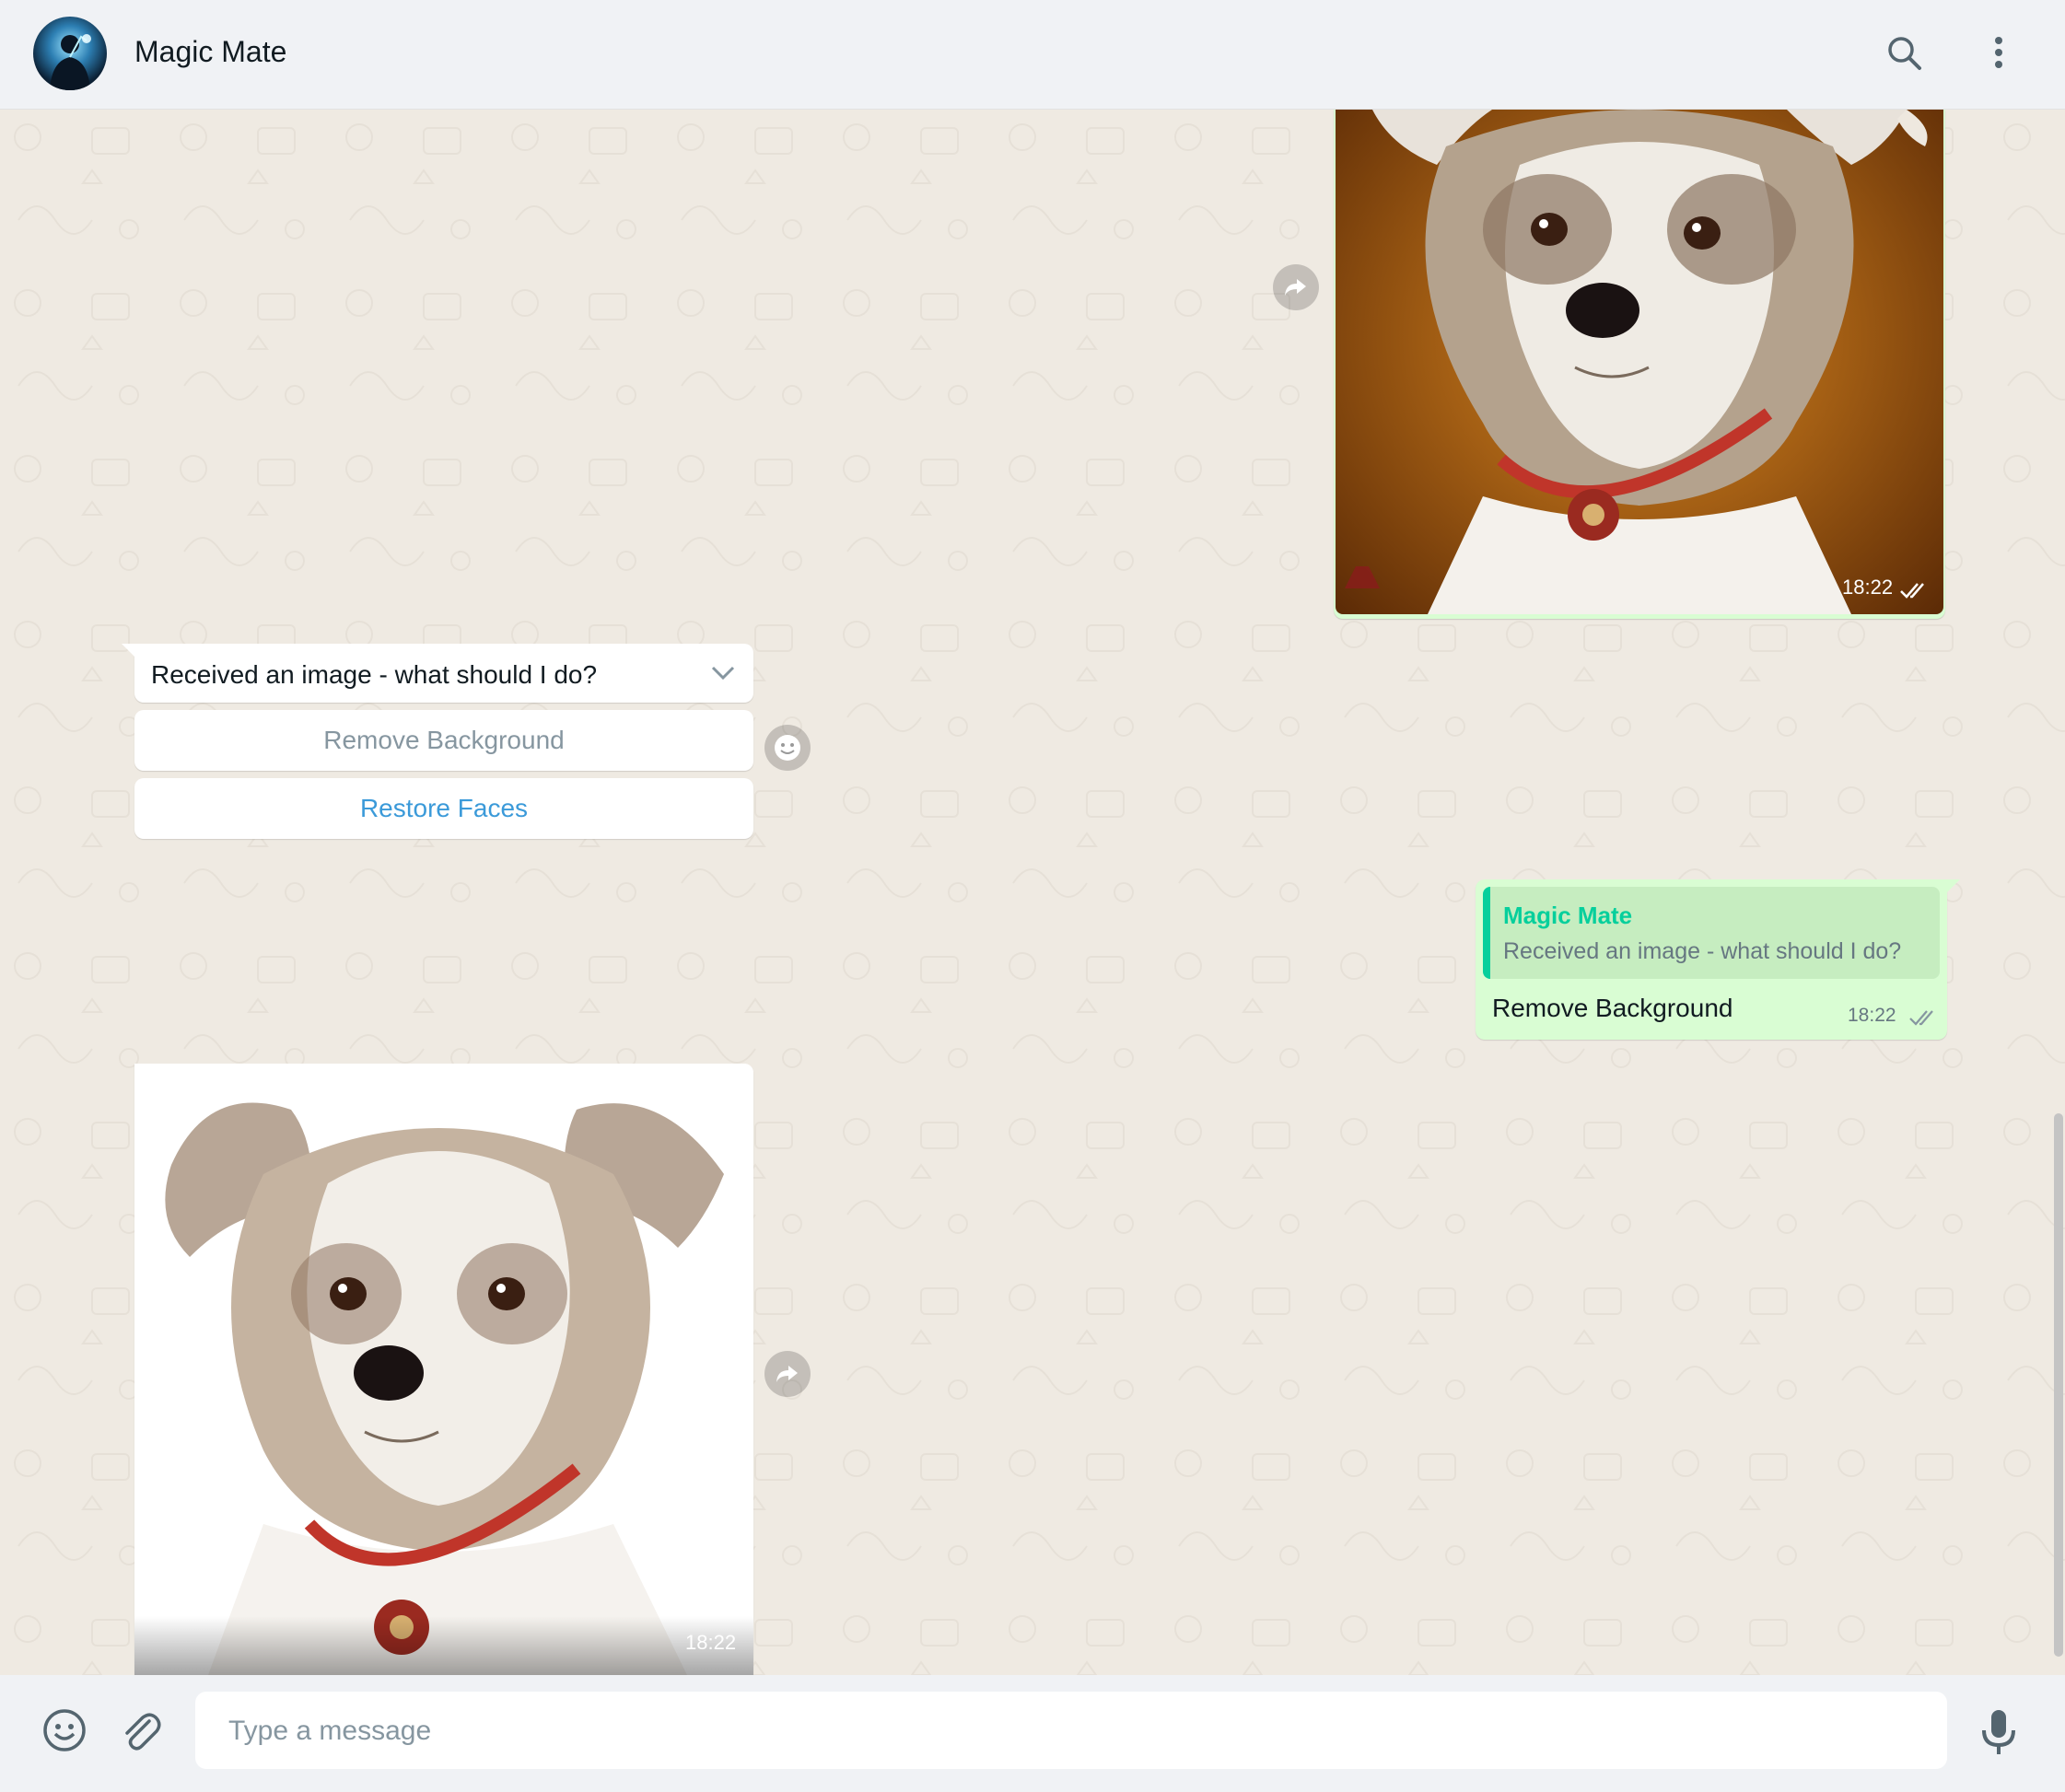 The height and width of the screenshot is (1792, 2065). What do you see at coordinates (443, 808) in the screenshot?
I see `quick-reply-restore-faces: Restore Faces` at bounding box center [443, 808].